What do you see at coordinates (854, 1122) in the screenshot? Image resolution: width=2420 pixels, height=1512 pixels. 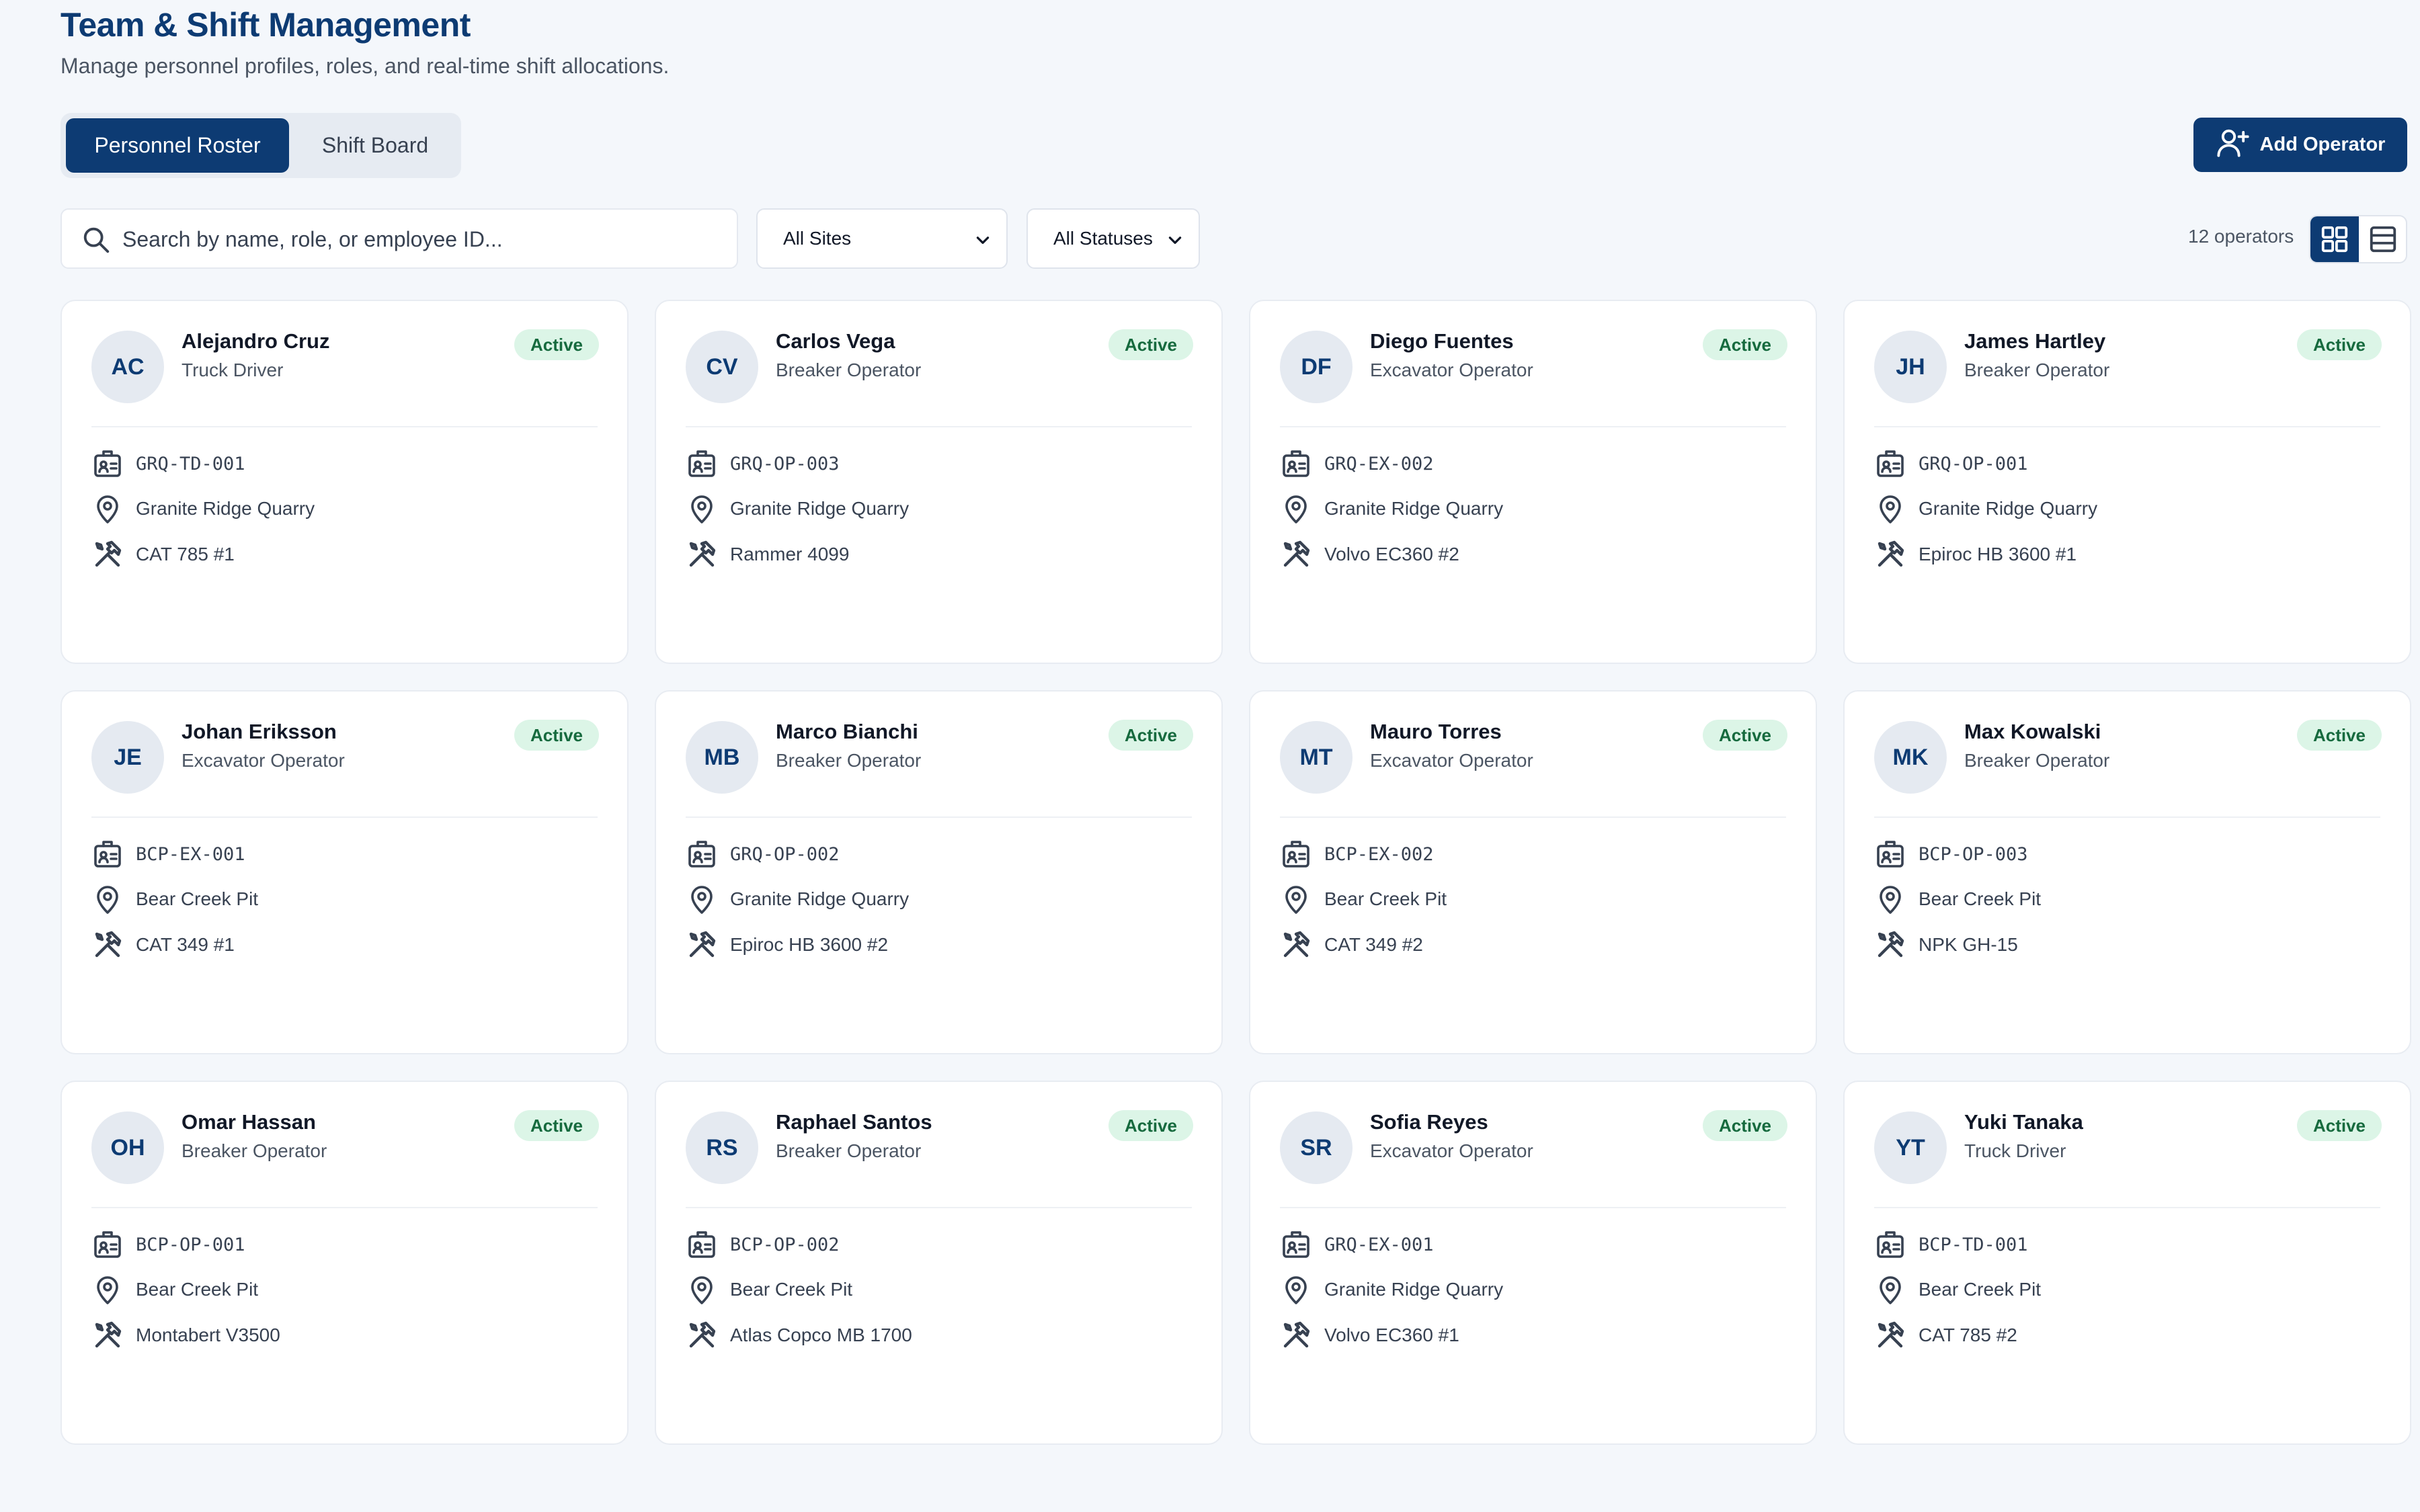 I see `operator-name: Raphael Santos` at bounding box center [854, 1122].